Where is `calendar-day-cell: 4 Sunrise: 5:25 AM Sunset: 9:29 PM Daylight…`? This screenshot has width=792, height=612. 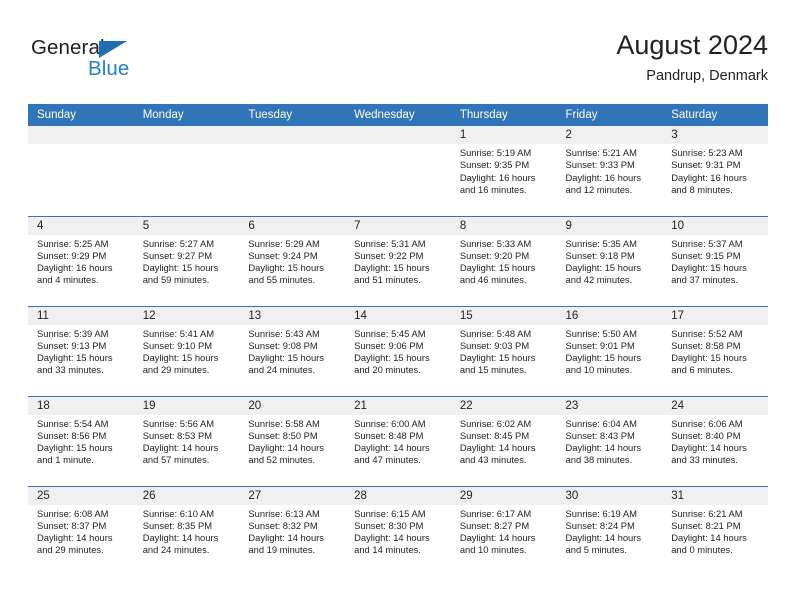 calendar-day-cell: 4 Sunrise: 5:25 AM Sunset: 9:29 PM Daylight… is located at coordinates (81, 260).